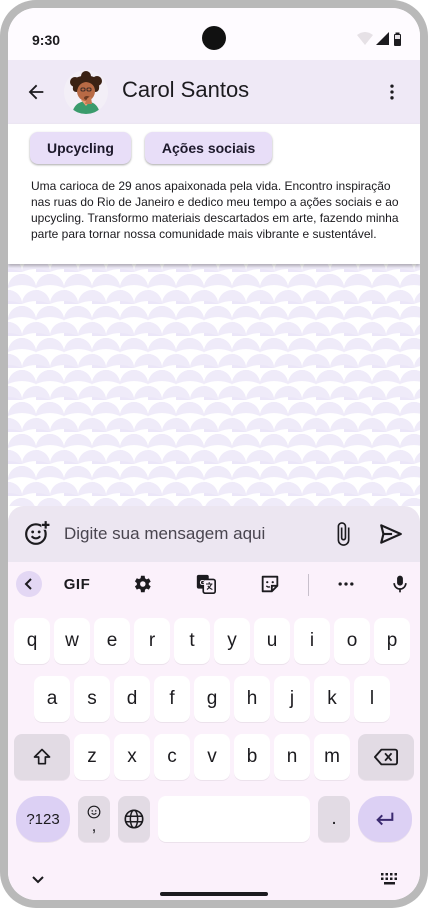 The width and height of the screenshot is (428, 908). What do you see at coordinates (292, 757) in the screenshot?
I see `key-n: n` at bounding box center [292, 757].